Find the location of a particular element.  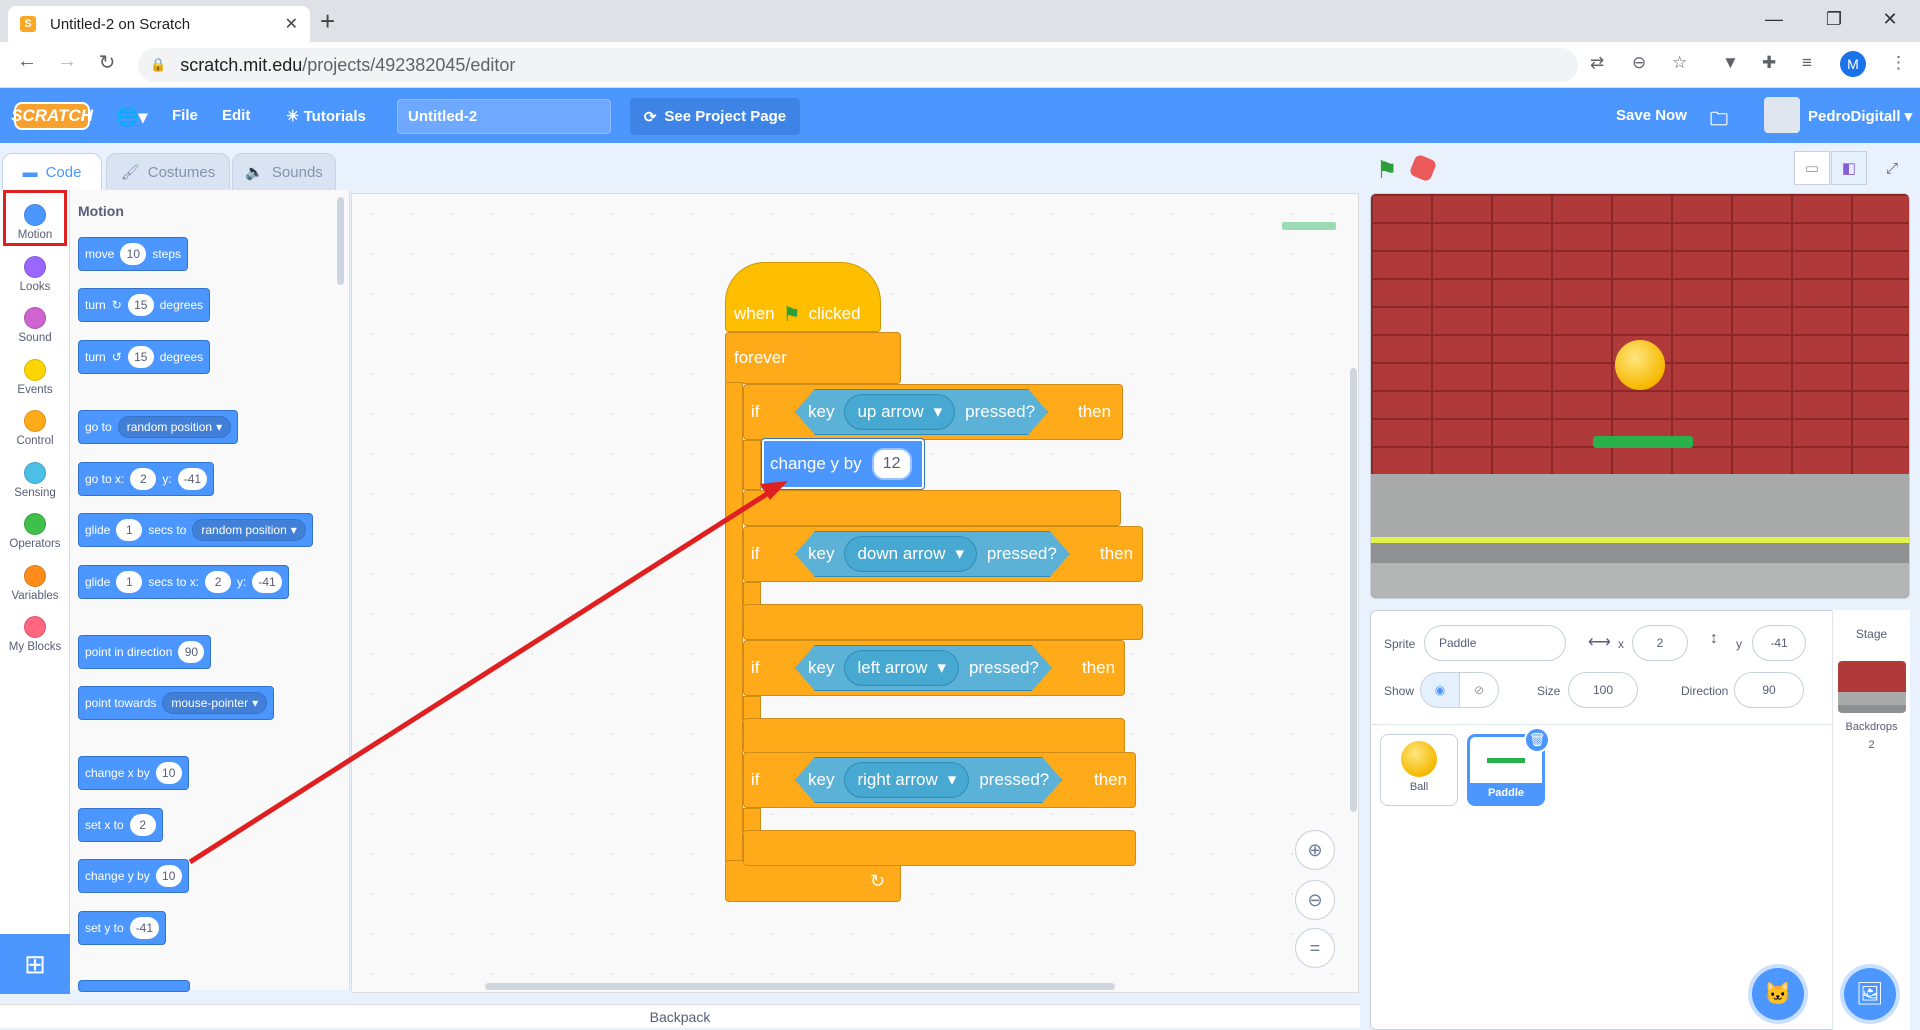

point-towards-block: point towards mouse-pointer ▾ is located at coordinates (176, 703).